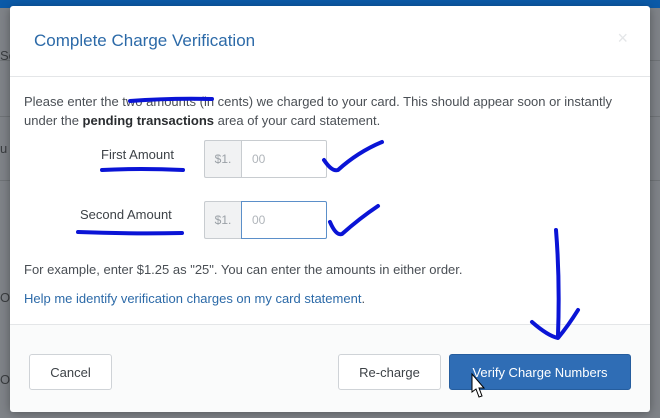  I want to click on first-amount-group: $1., so click(265, 159).